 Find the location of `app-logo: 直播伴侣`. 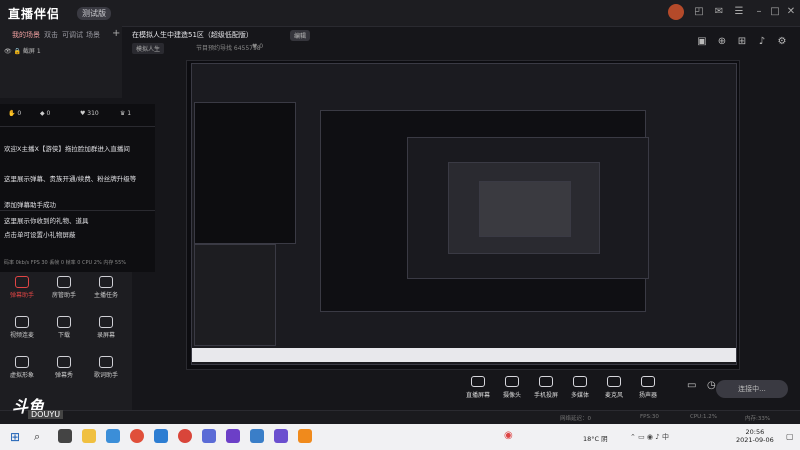

app-logo: 直播伴侣 is located at coordinates (34, 14).